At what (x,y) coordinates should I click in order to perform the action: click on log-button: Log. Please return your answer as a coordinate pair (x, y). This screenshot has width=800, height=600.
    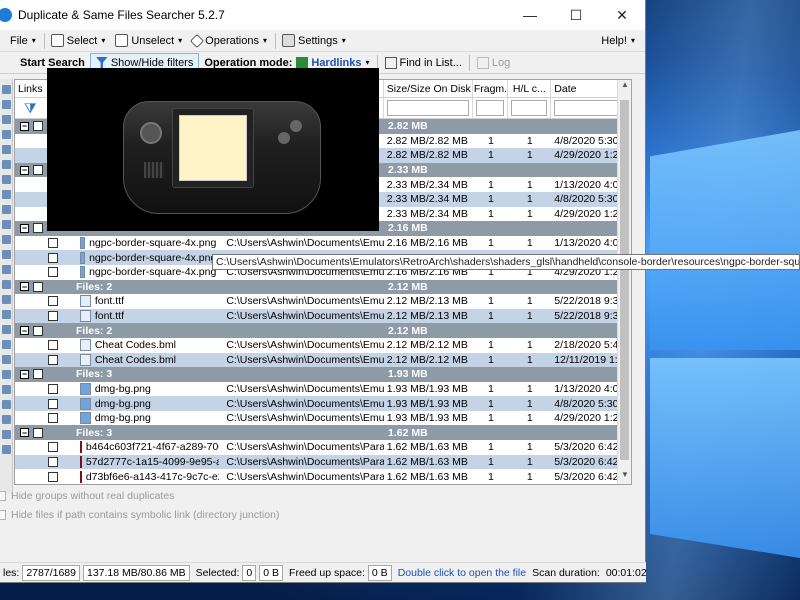
    Looking at the image, I should click on (493, 63).